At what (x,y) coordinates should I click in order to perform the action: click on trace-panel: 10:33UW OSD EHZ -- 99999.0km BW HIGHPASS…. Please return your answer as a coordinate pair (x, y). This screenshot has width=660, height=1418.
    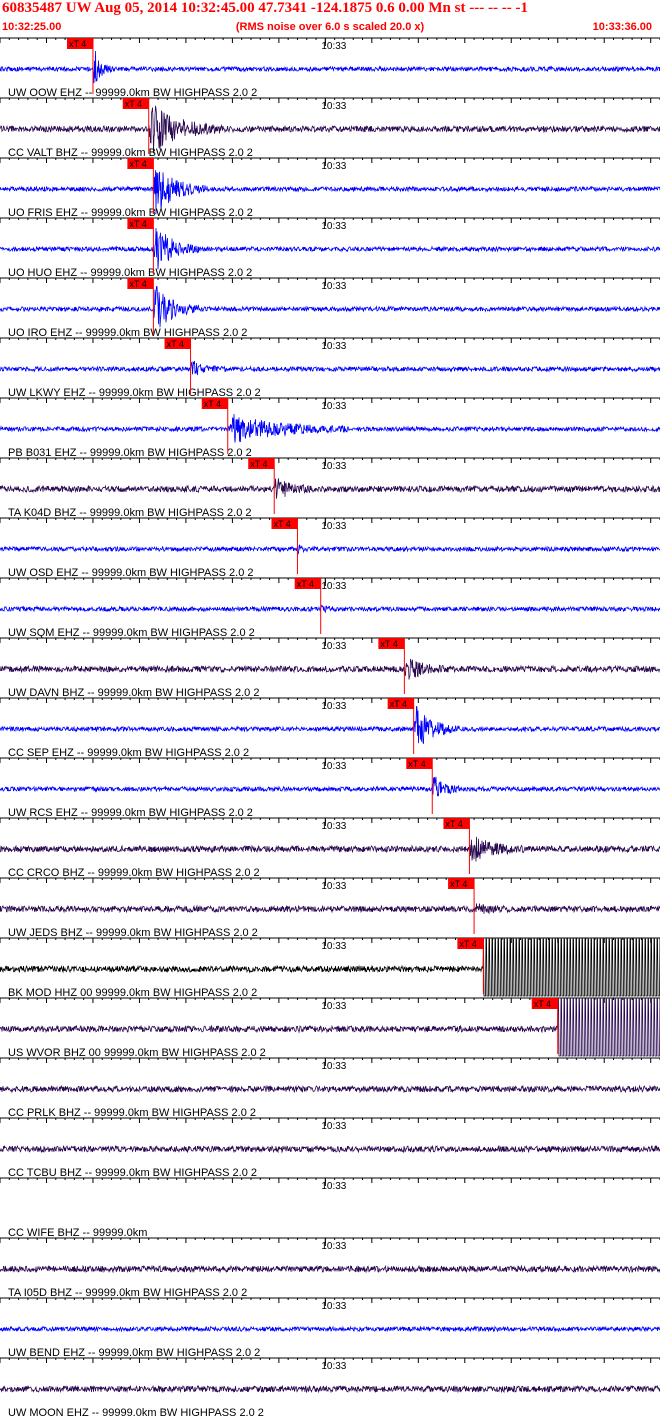
    Looking at the image, I should click on (330, 548).